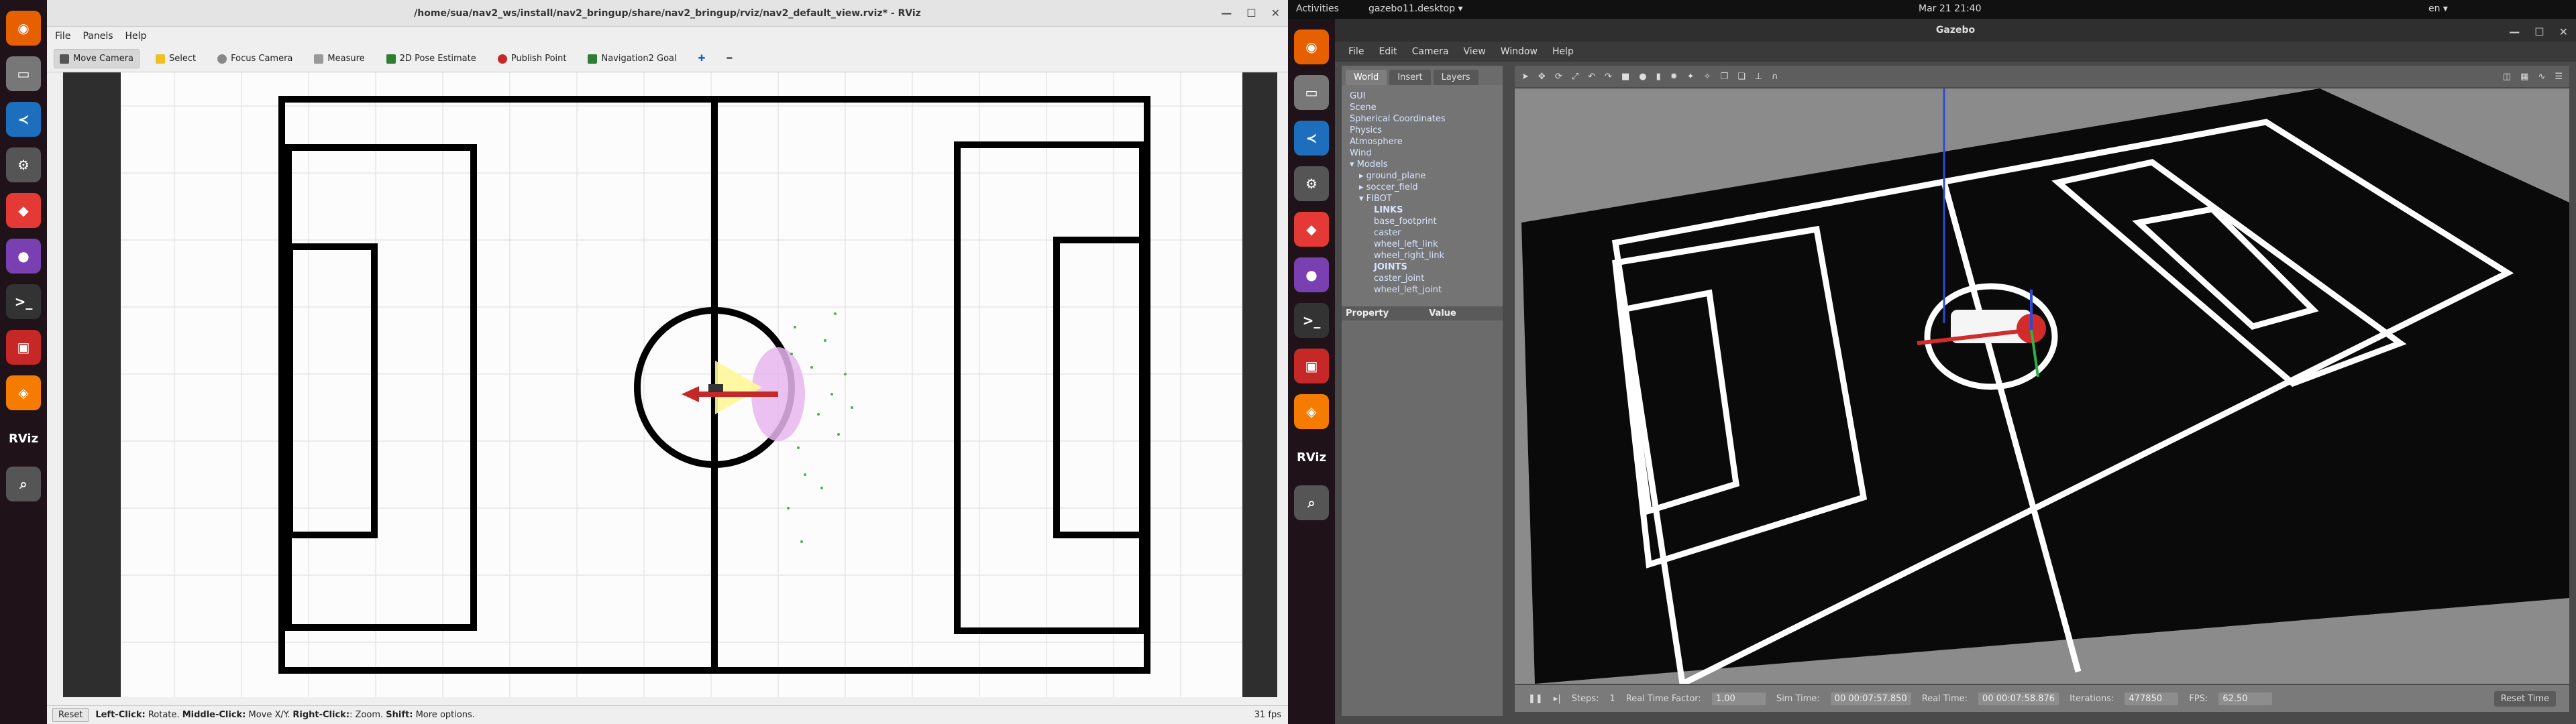 This screenshot has height=724, width=2576. What do you see at coordinates (1575, 77) in the screenshot?
I see `scale-icon: ⤢` at bounding box center [1575, 77].